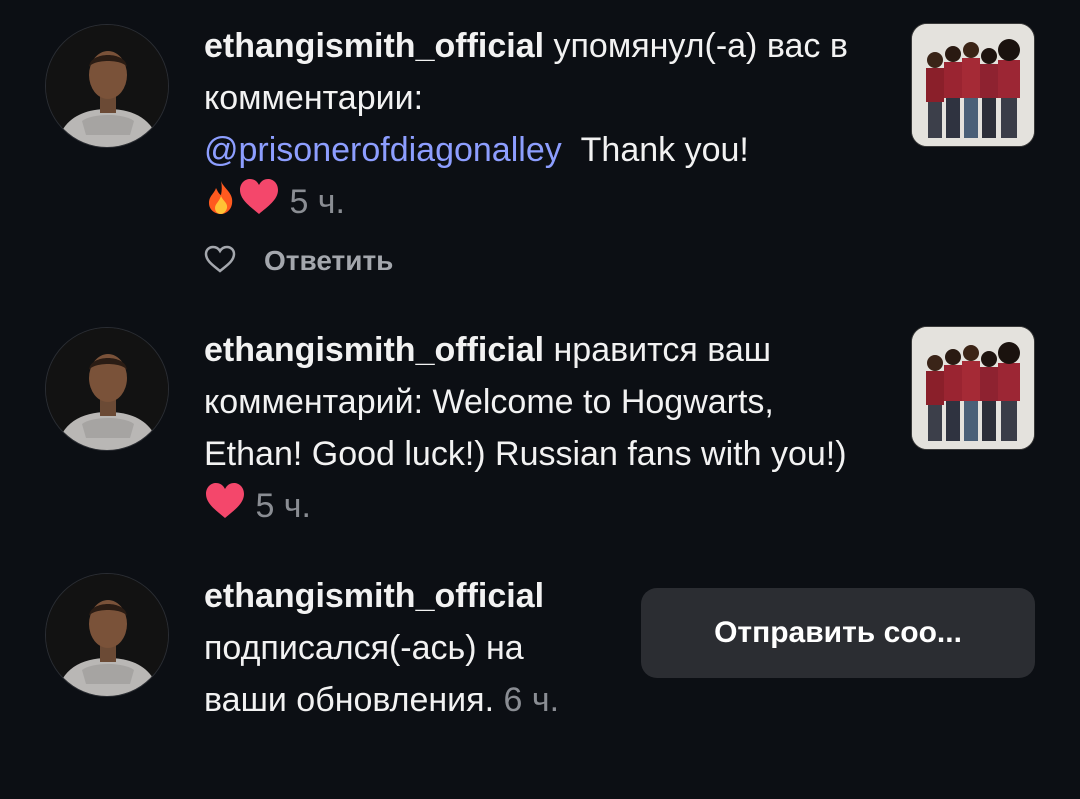 This screenshot has width=1080, height=799. I want to click on reply-button: Ответить, so click(328, 261).